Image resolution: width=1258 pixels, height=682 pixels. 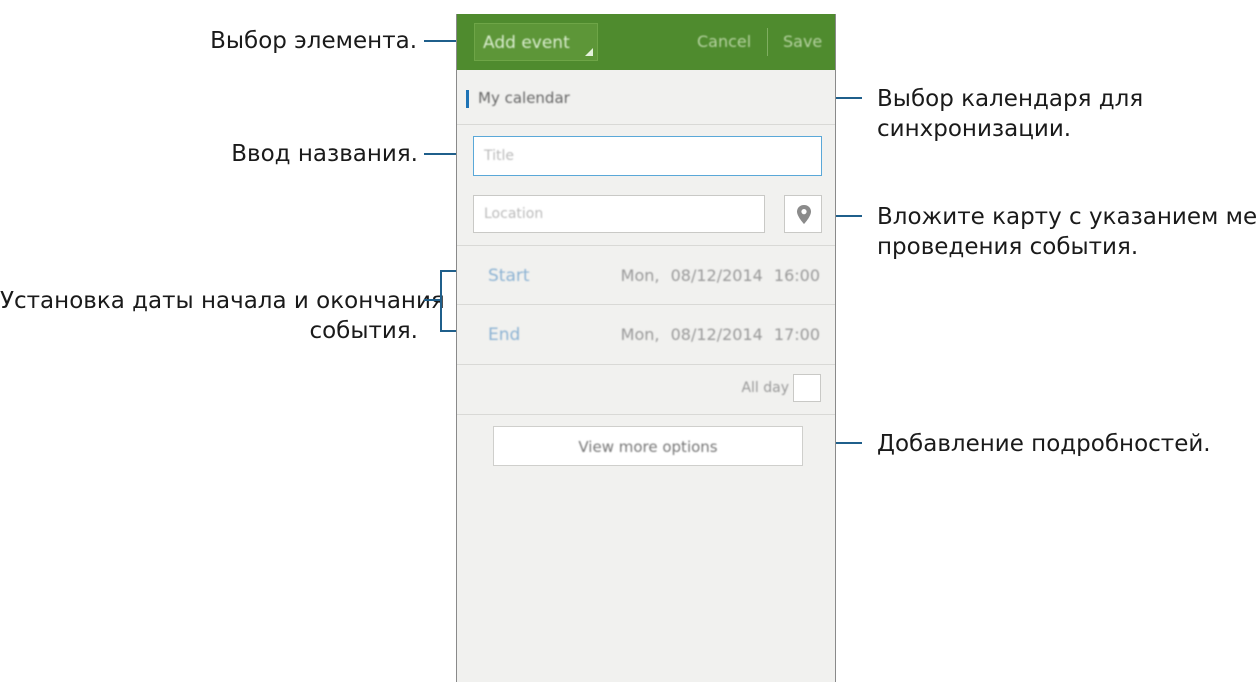 I want to click on action-bar: Add event Cancel Save, so click(x=646, y=42).